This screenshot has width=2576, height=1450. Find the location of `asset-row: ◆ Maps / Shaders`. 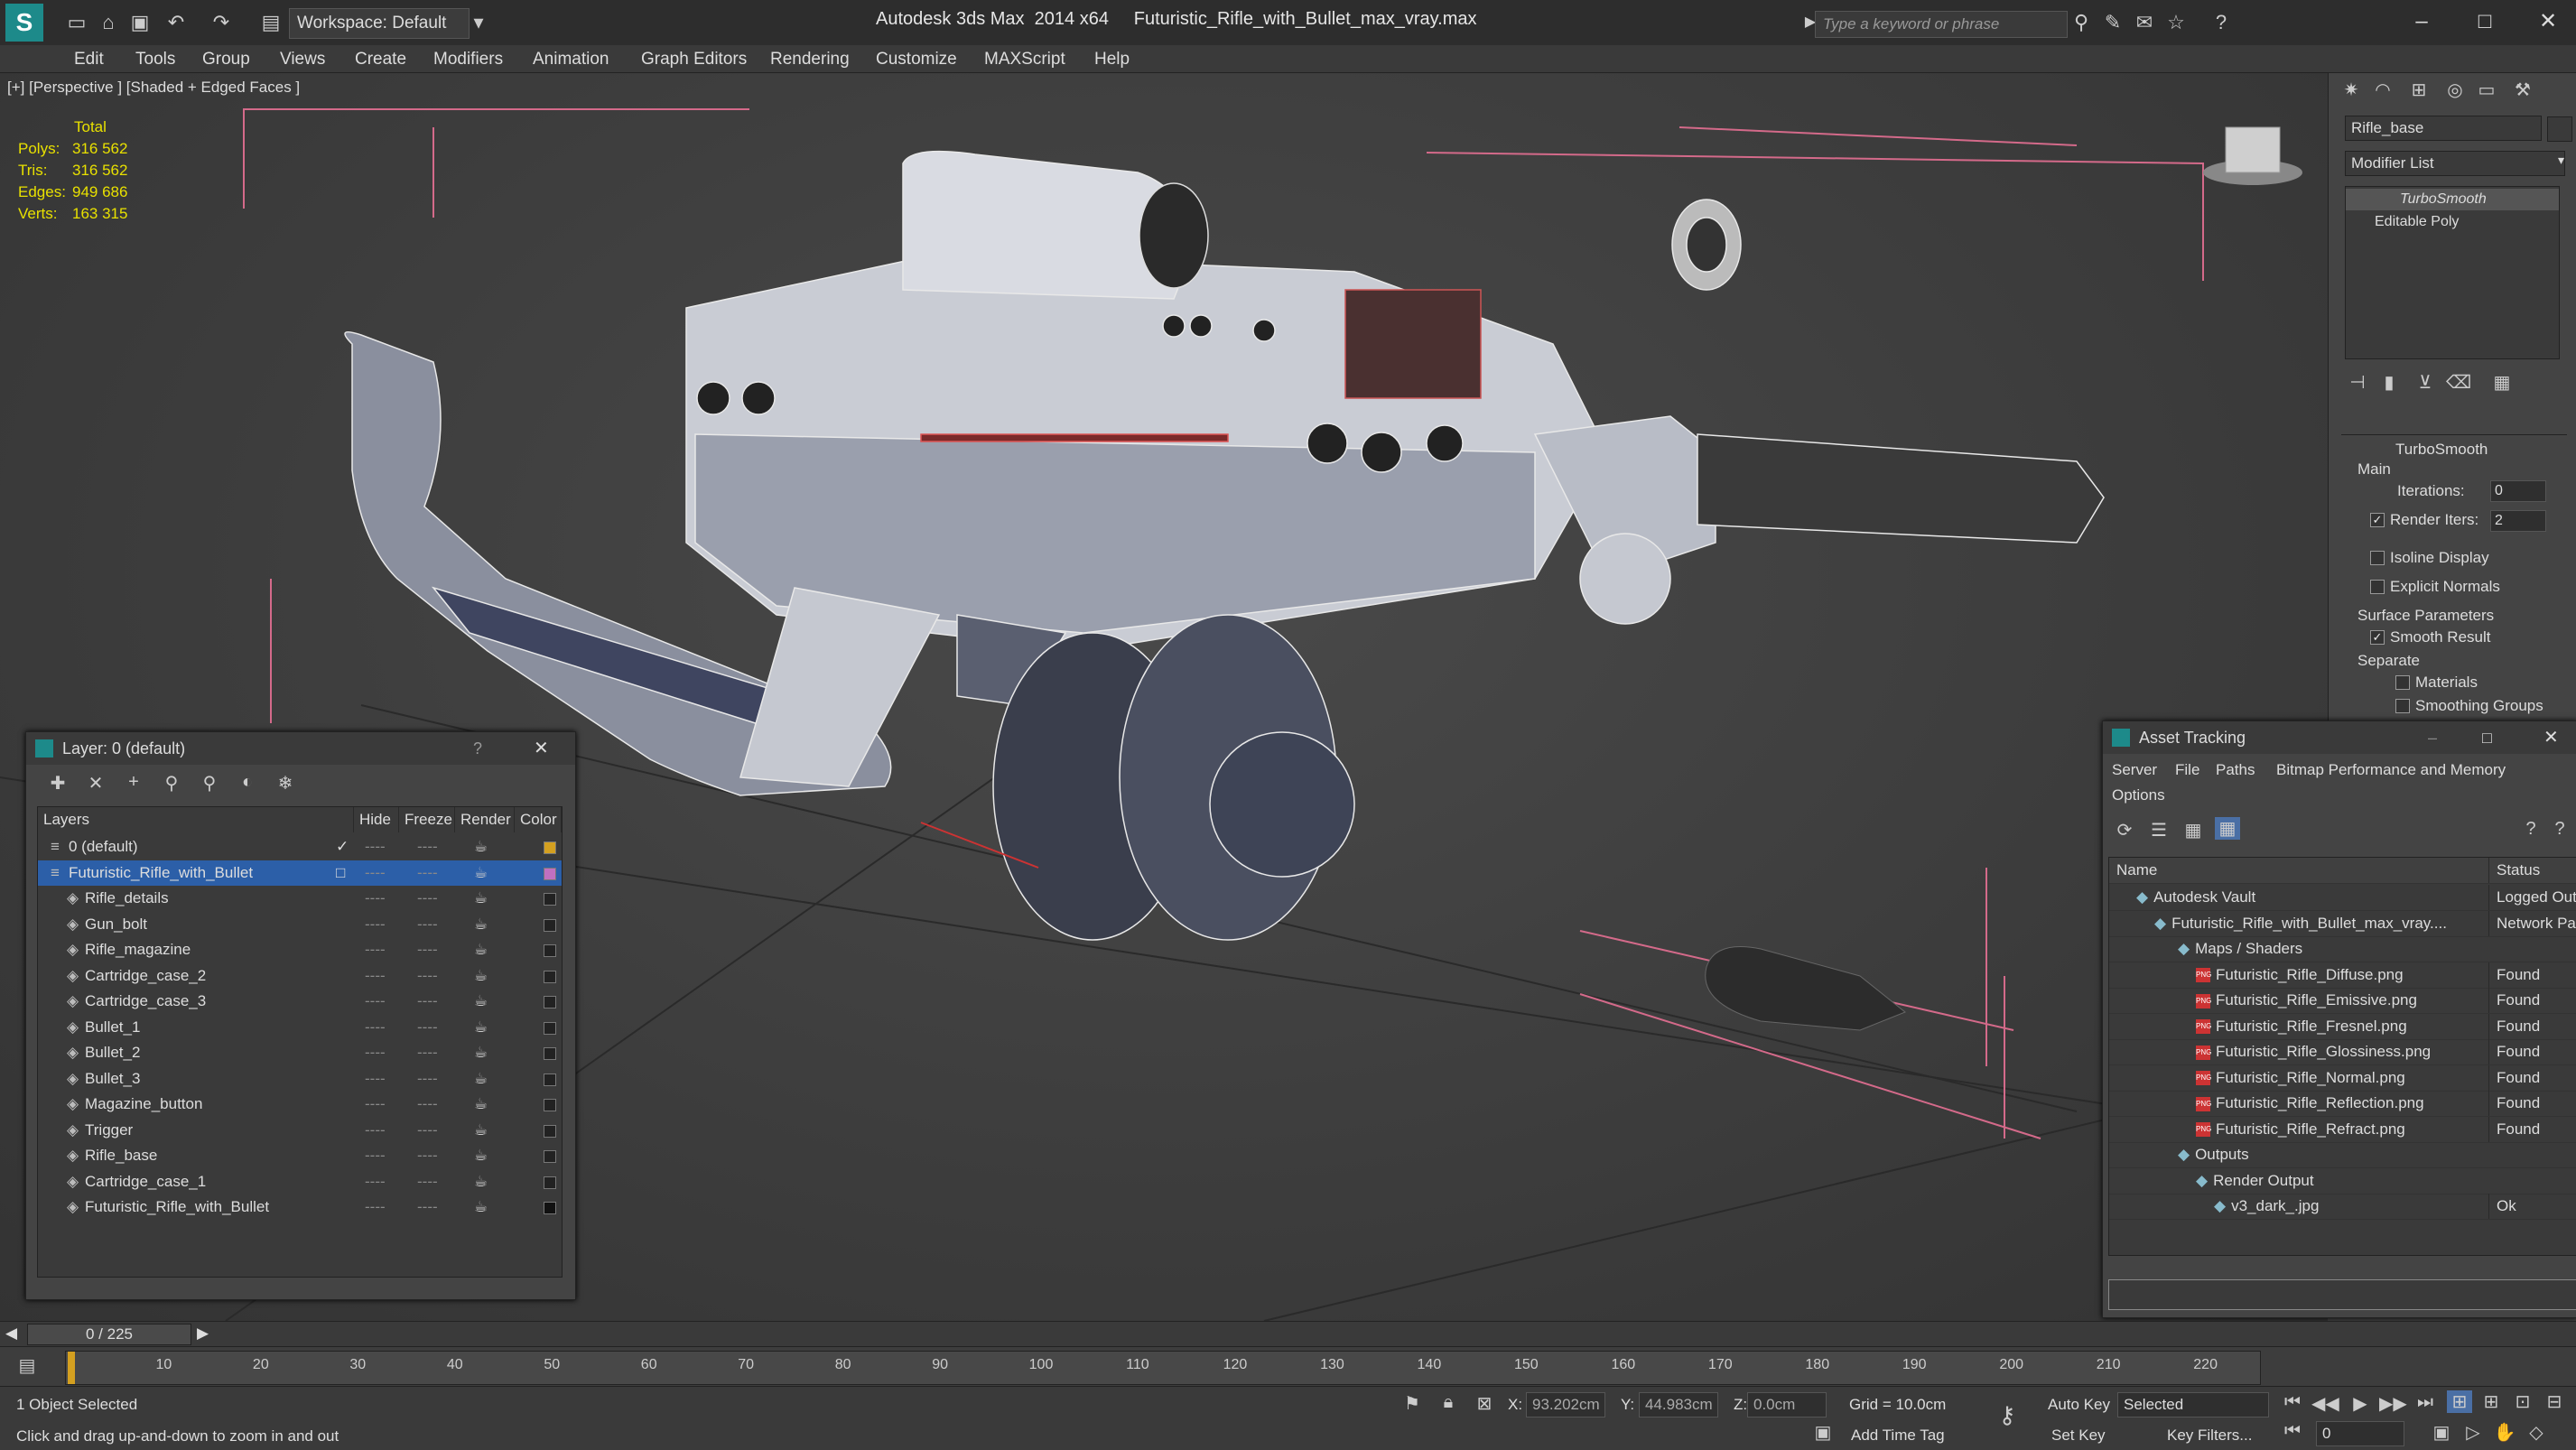

asset-row: ◆ Maps / Shaders is located at coordinates (2342, 949).